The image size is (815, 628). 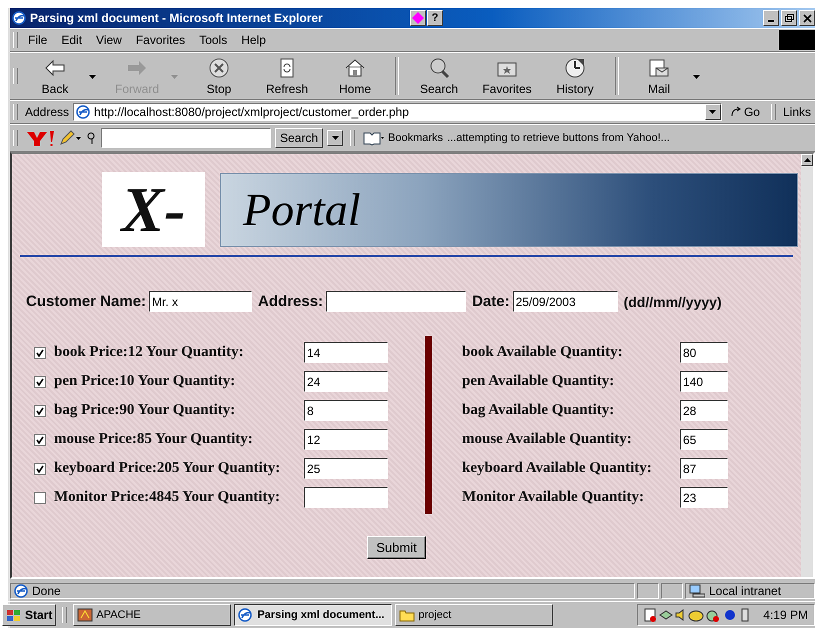 I want to click on quantity-field: 14, so click(x=346, y=352).